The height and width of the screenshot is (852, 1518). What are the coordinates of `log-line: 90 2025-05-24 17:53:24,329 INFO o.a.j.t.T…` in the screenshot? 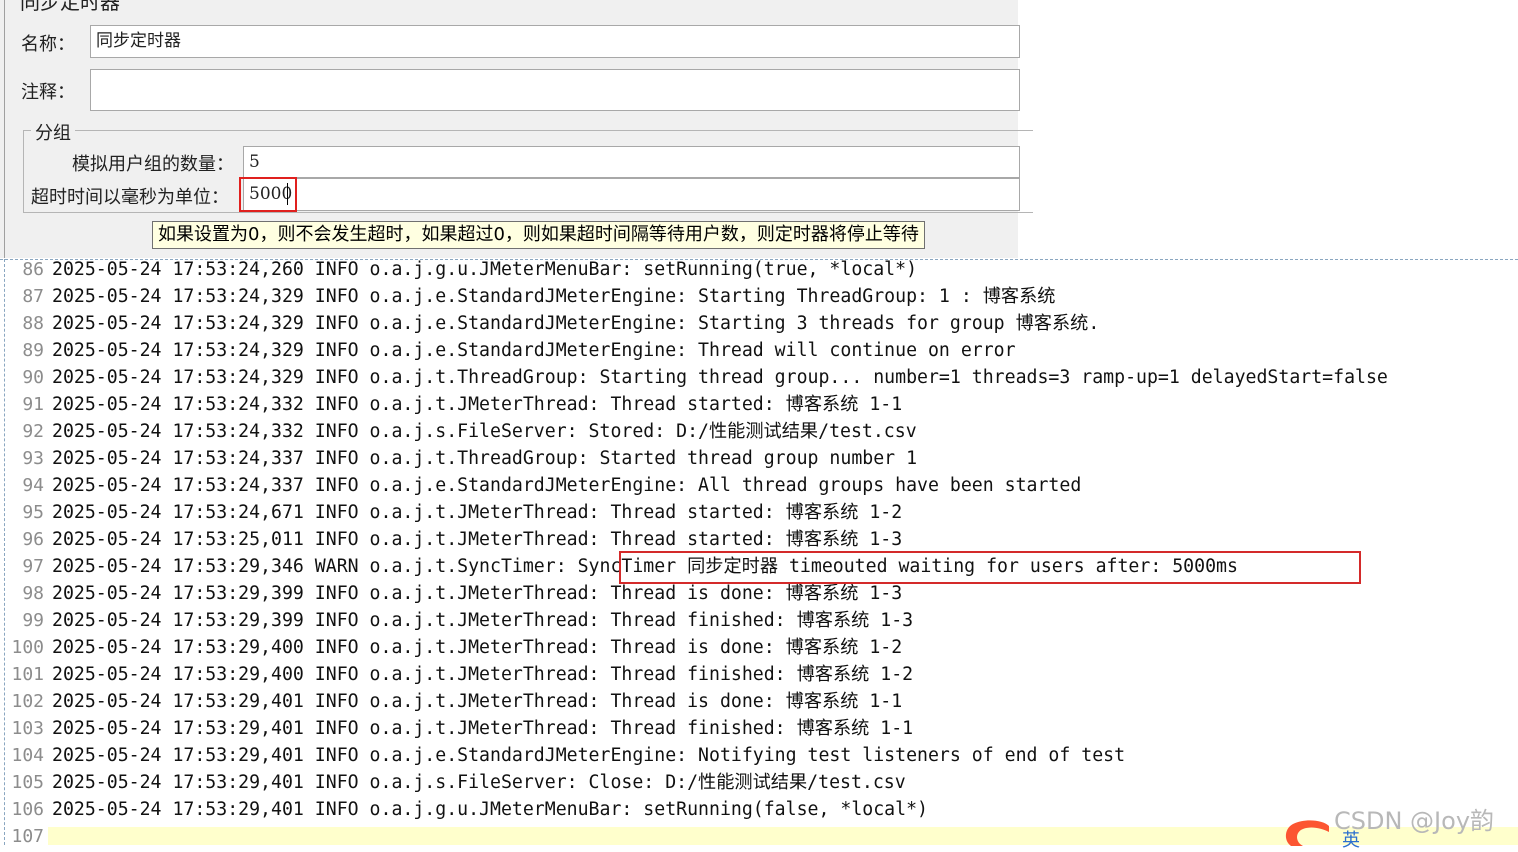 It's located at (759, 377).